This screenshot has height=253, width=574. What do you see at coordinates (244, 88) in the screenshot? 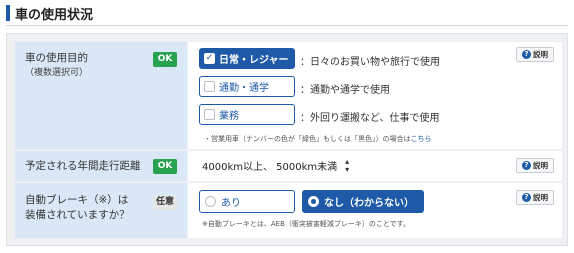
I see `option-commute-label: 通勤・通学` at bounding box center [244, 88].